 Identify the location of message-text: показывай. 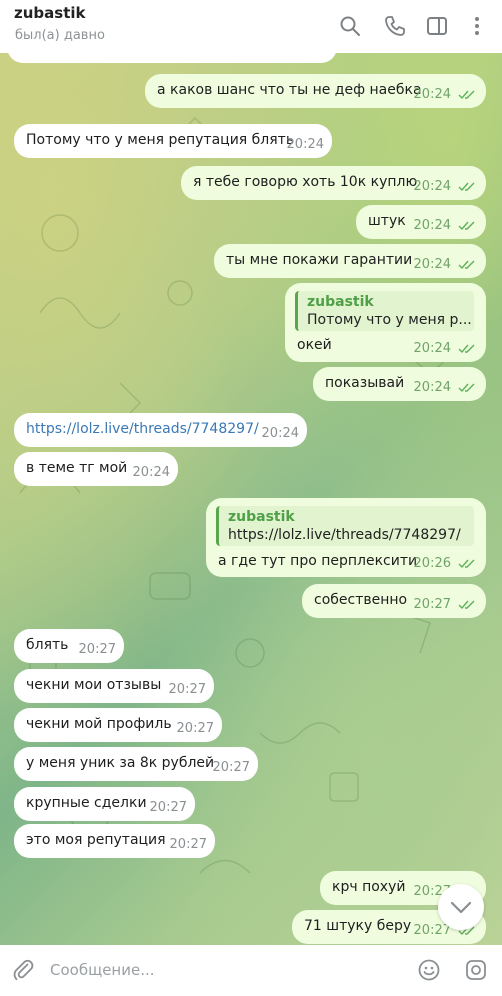
(365, 383).